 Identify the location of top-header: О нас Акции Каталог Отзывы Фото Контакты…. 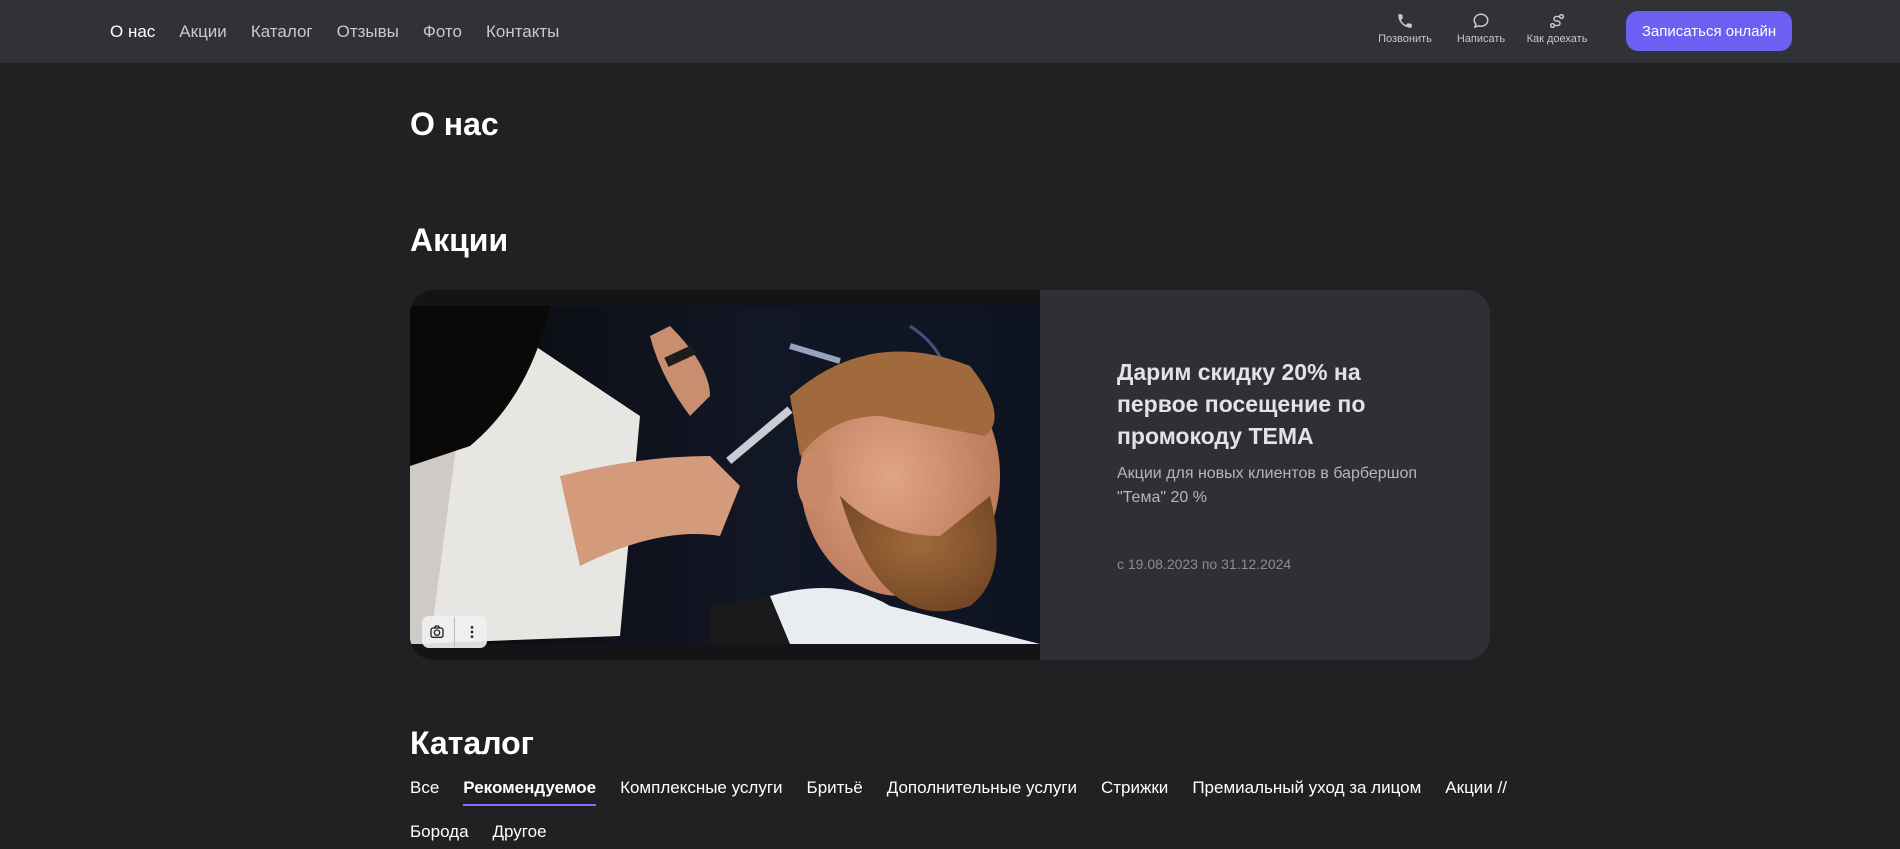
(950, 31).